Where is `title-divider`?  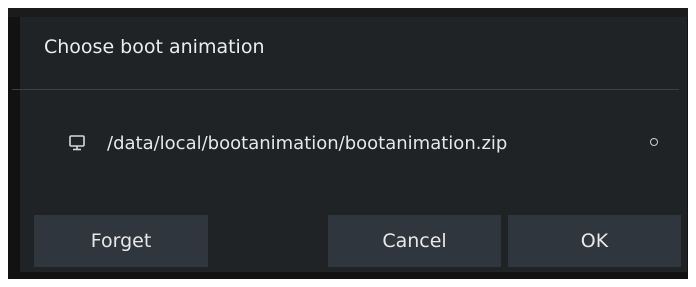 title-divider is located at coordinates (345, 89).